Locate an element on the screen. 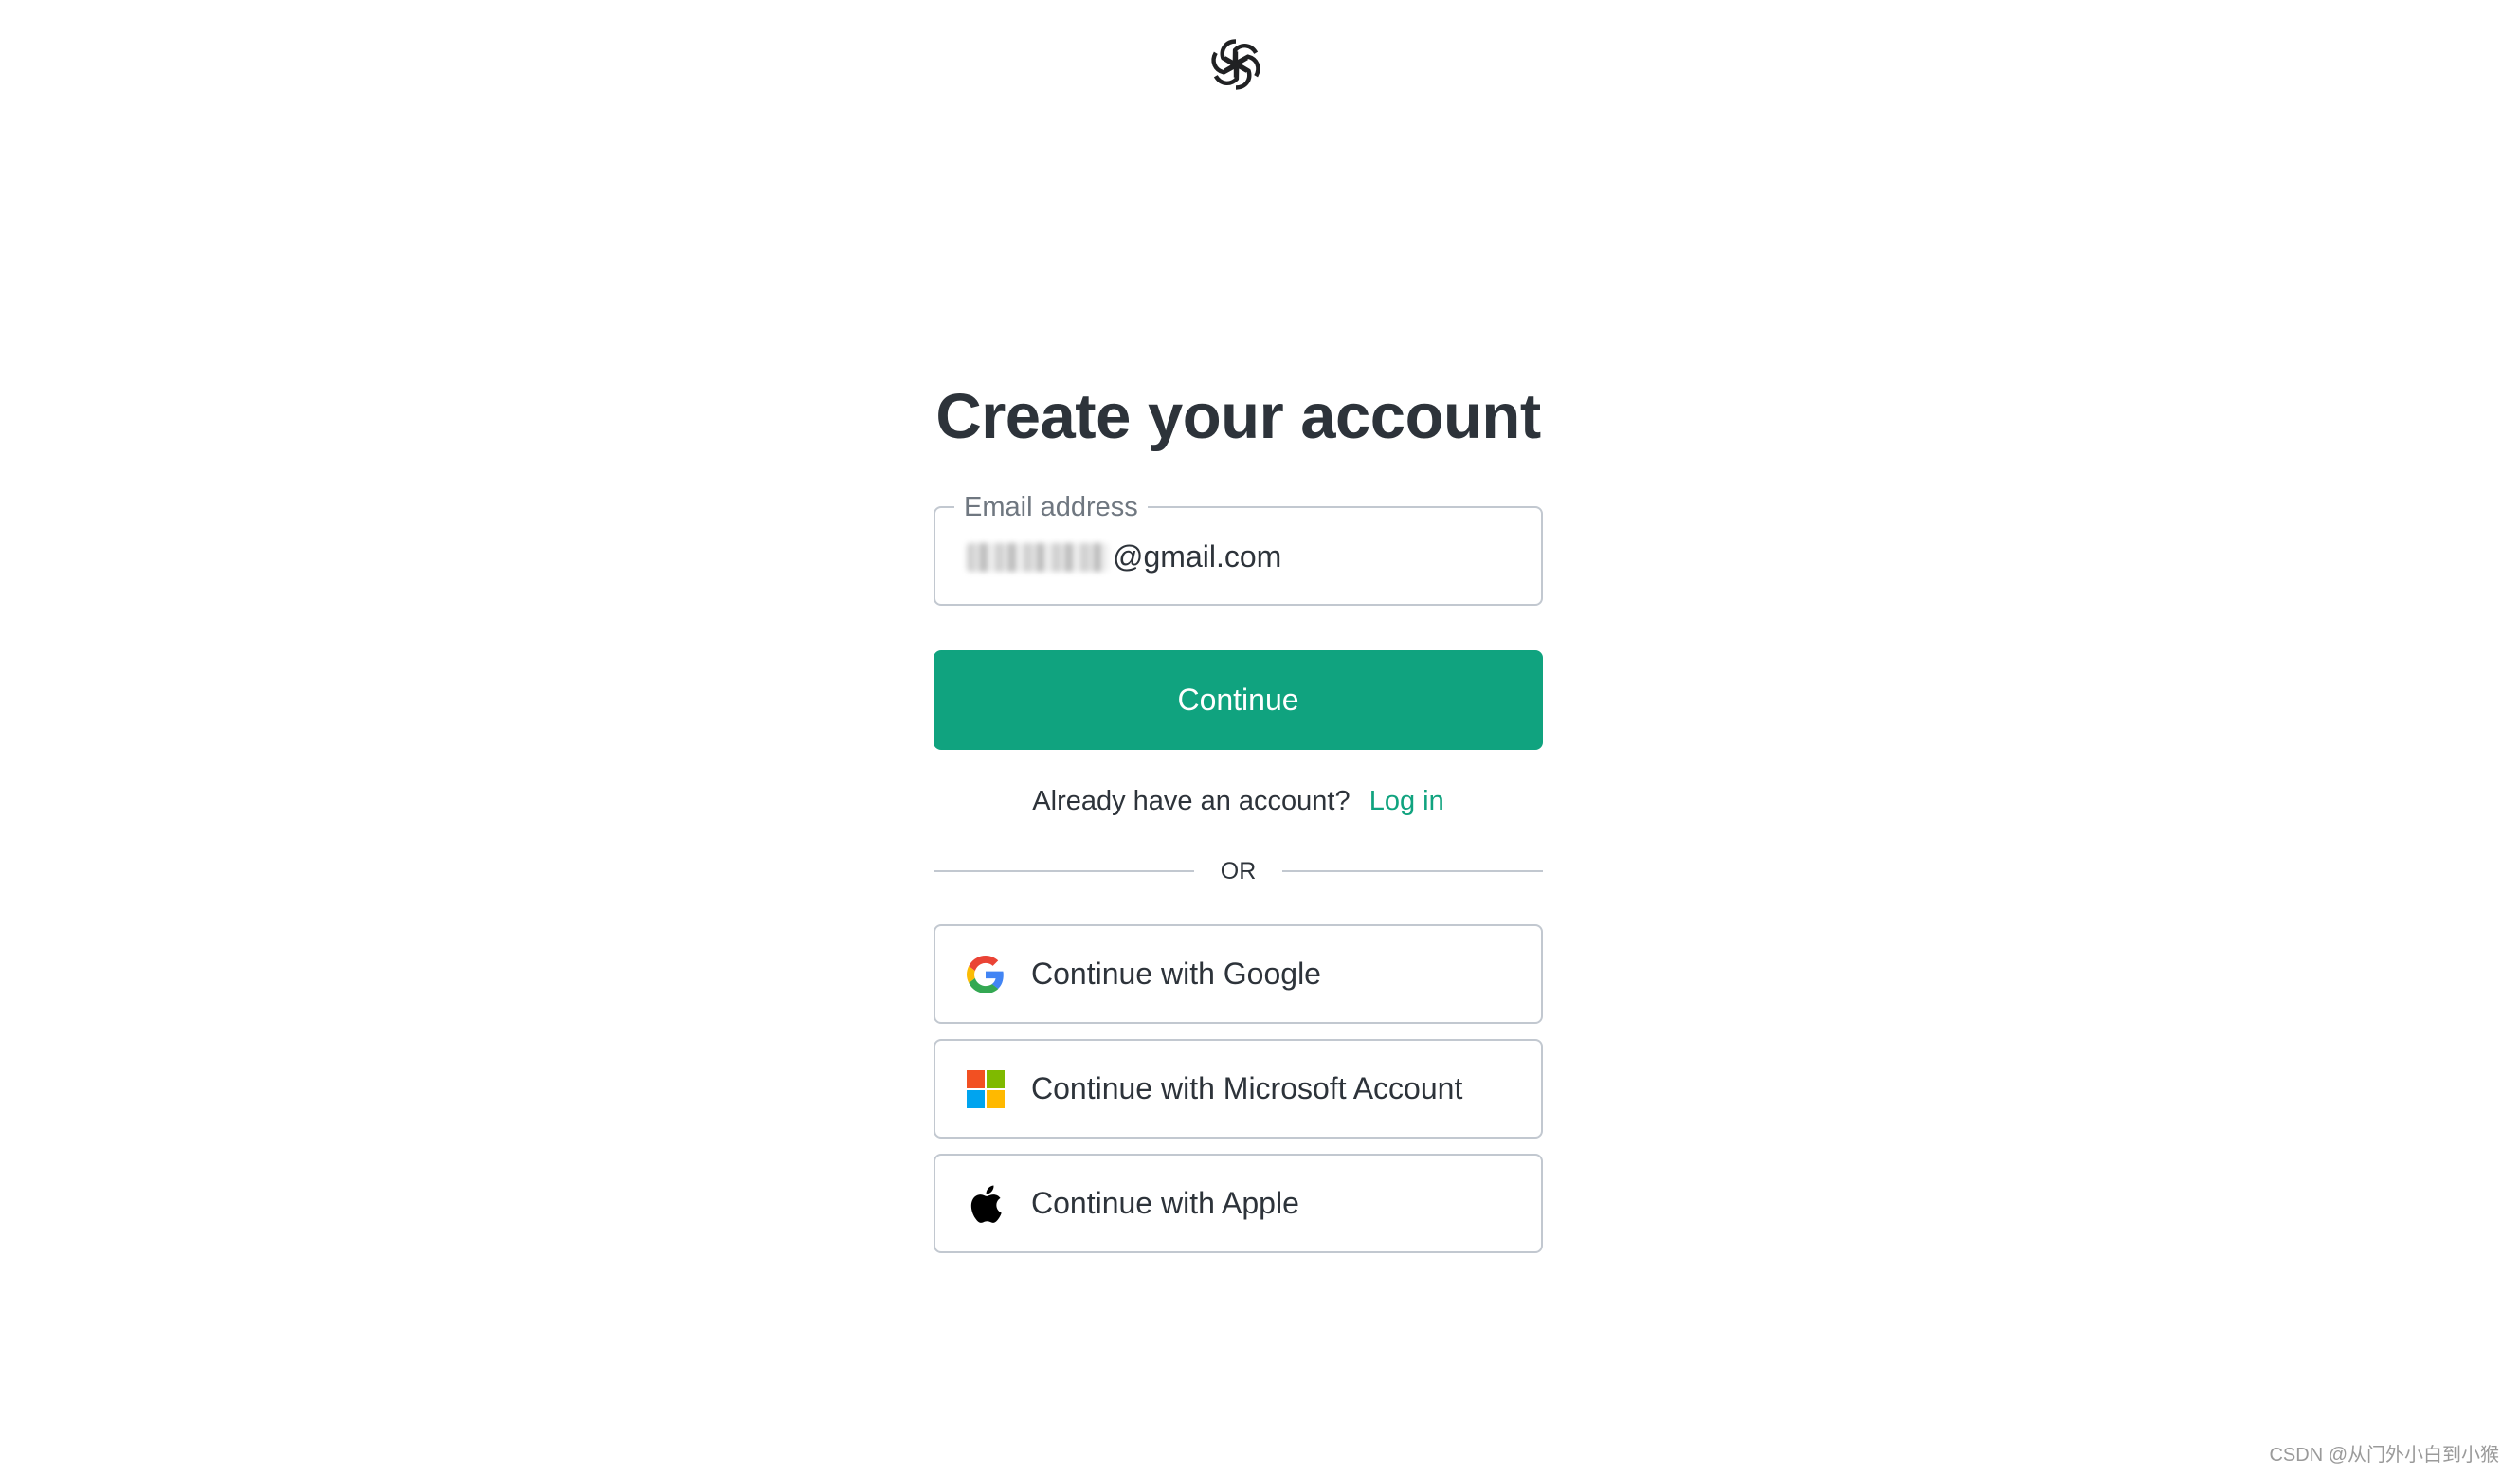 This screenshot has height=1476, width=2520. login-link: Log in is located at coordinates (1406, 801).